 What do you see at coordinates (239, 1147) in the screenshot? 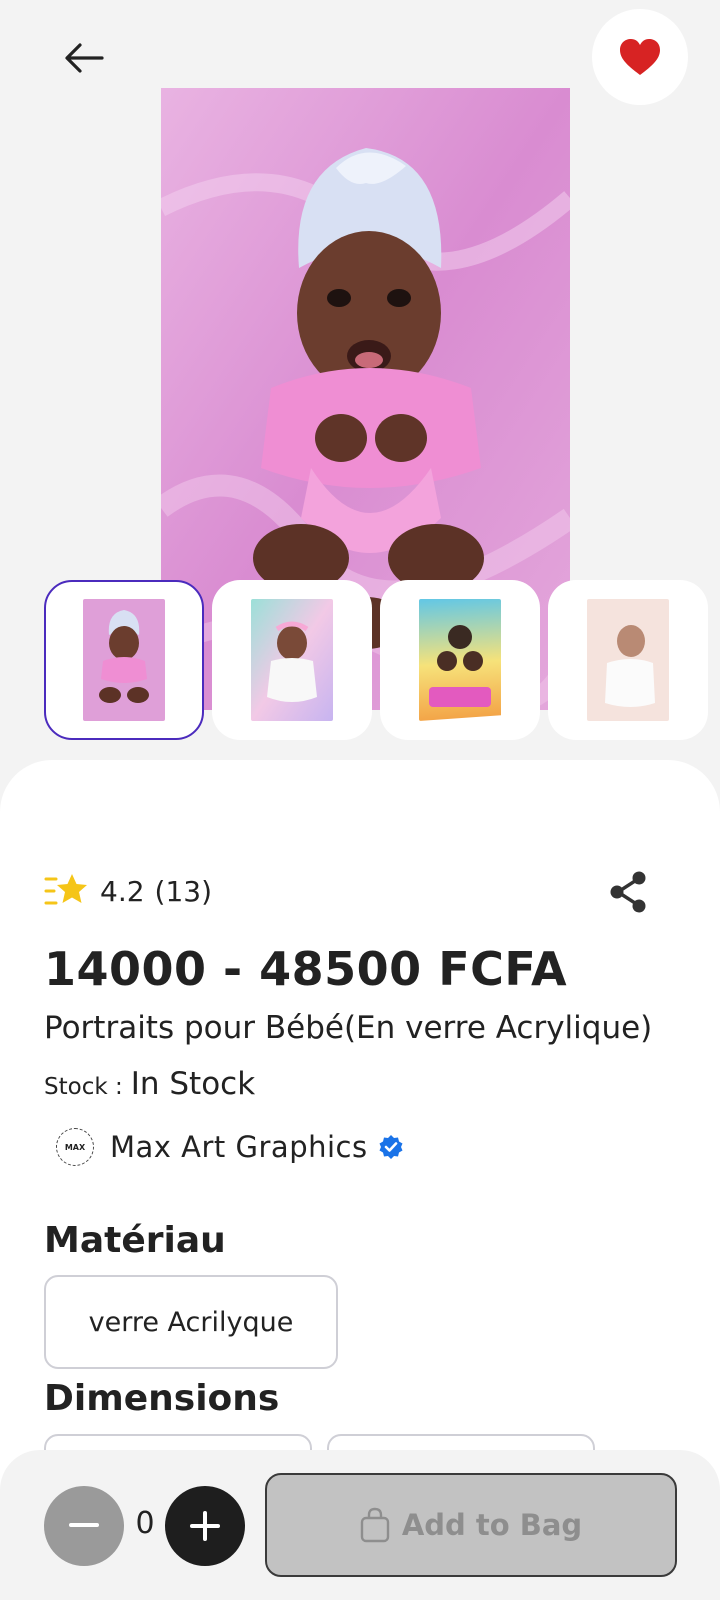
I see `seller-name: Max Art Graphics` at bounding box center [239, 1147].